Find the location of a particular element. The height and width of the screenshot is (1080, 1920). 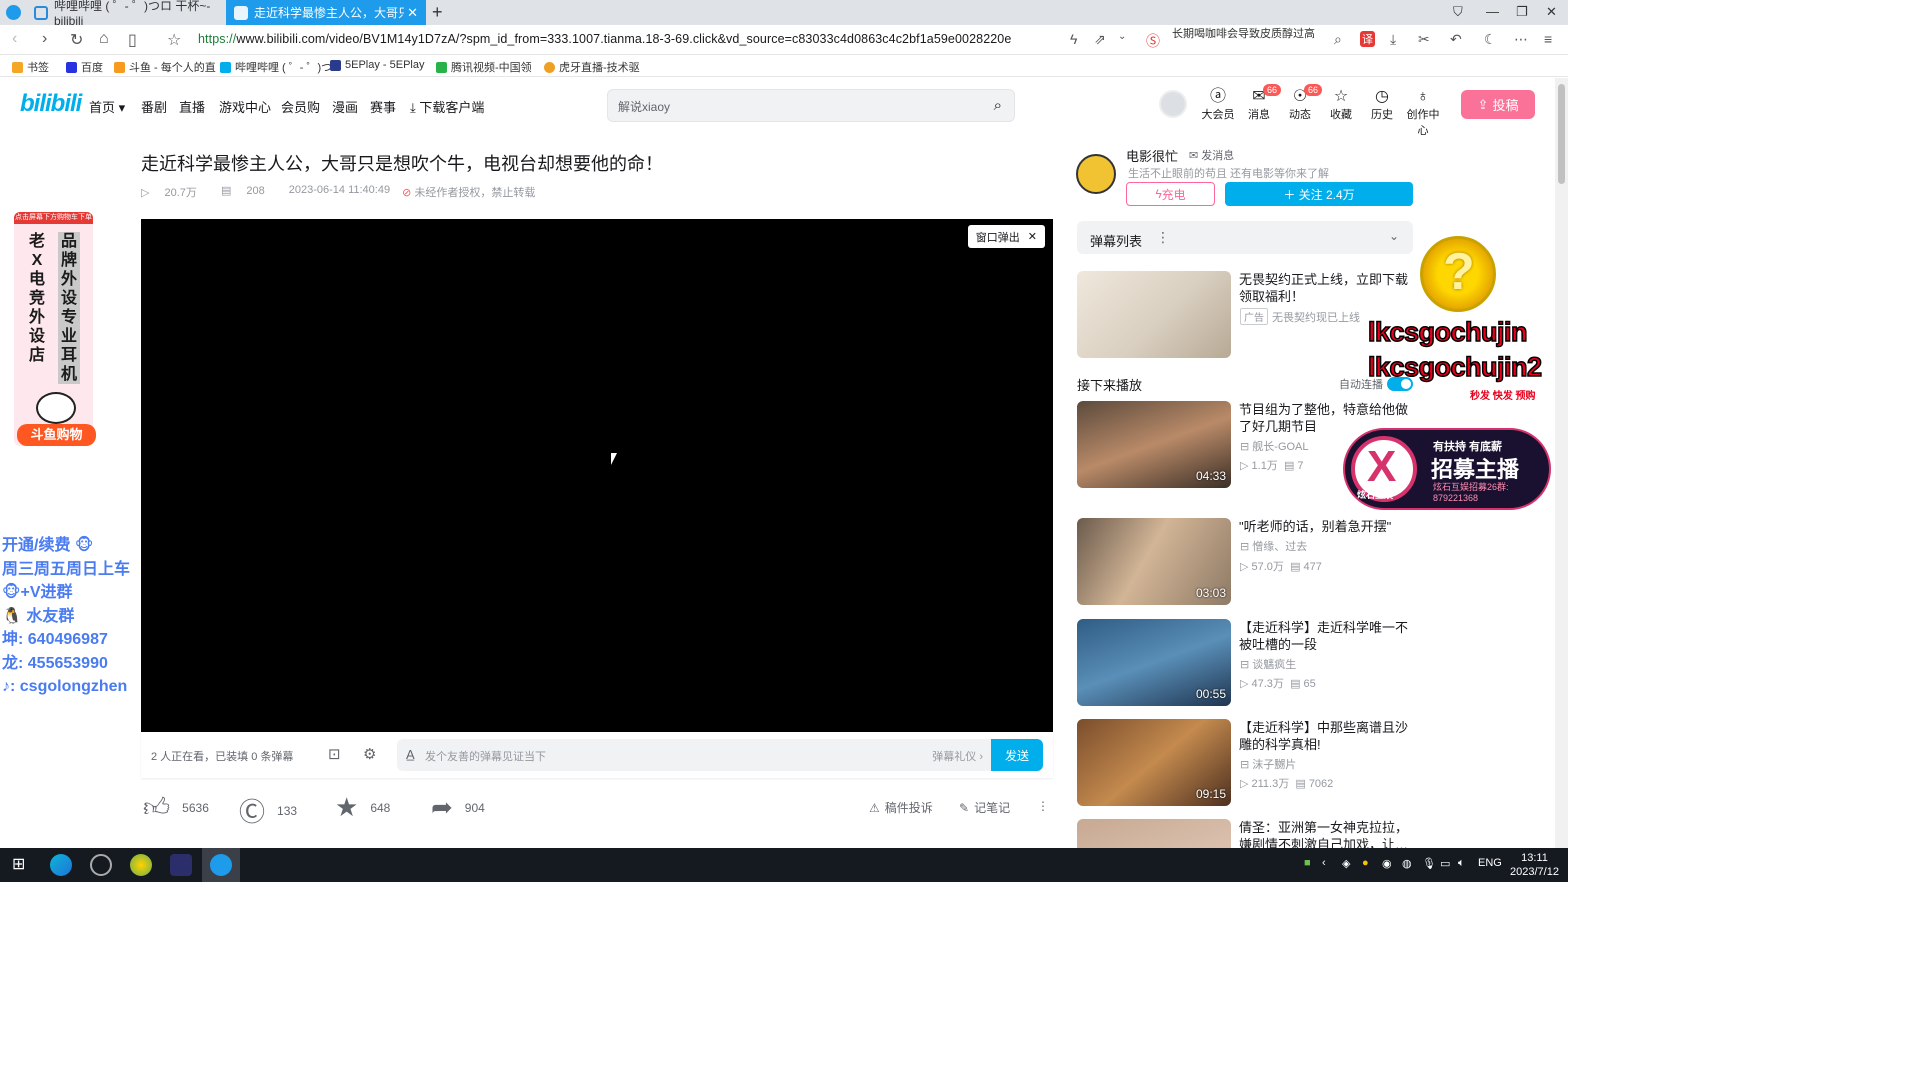

share-icon: ⇗ is located at coordinates (1100, 39).